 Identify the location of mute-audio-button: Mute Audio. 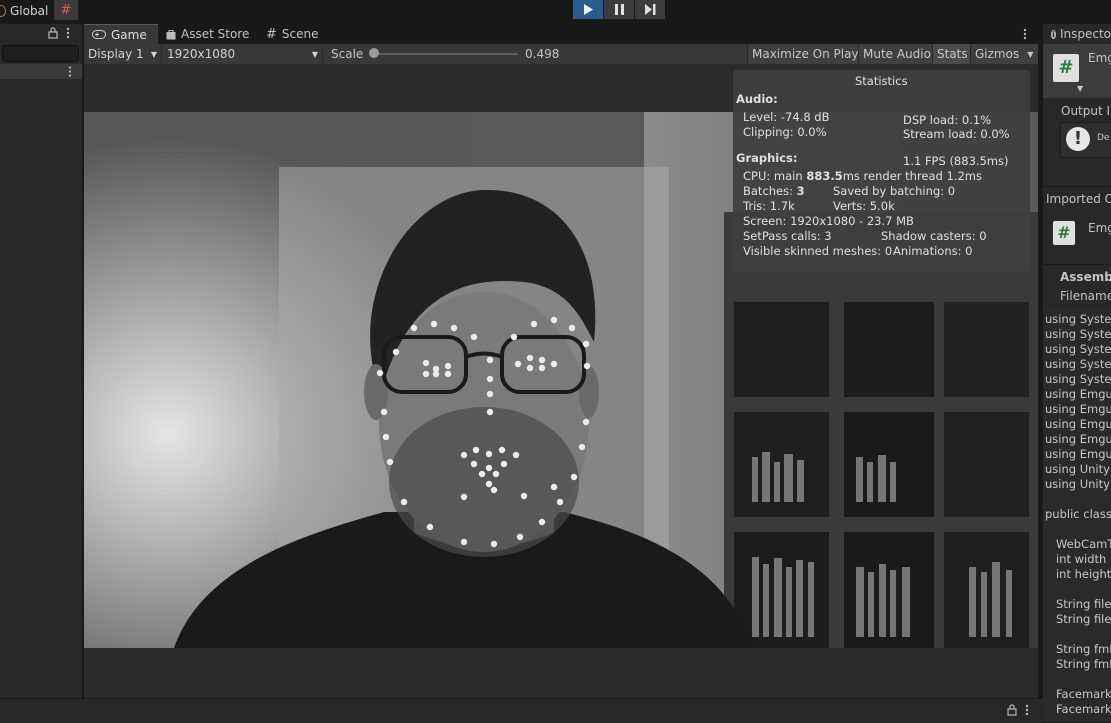
(896, 54).